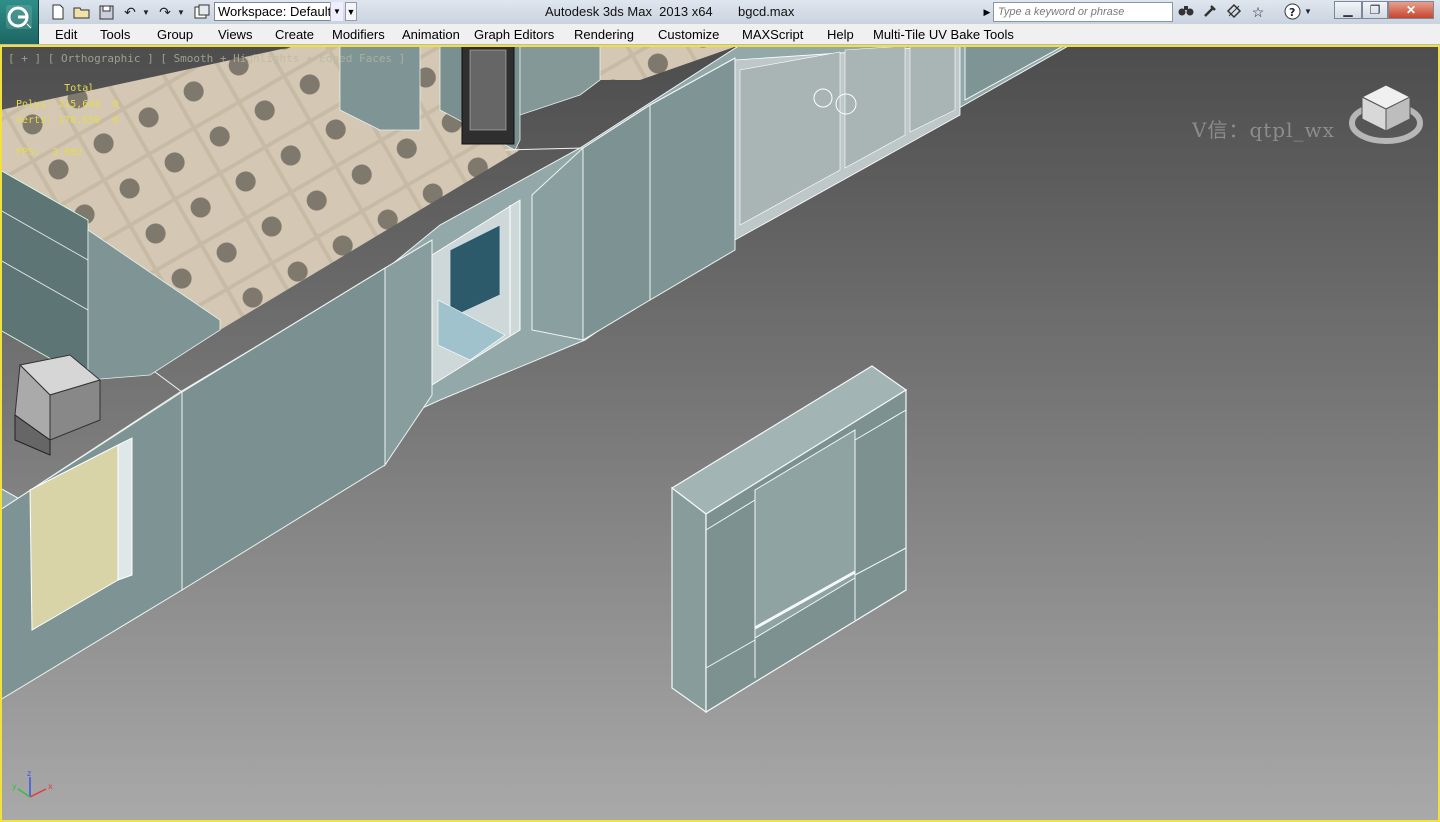 The image size is (1440, 822). What do you see at coordinates (58, 12) in the screenshot?
I see `new-file-icon` at bounding box center [58, 12].